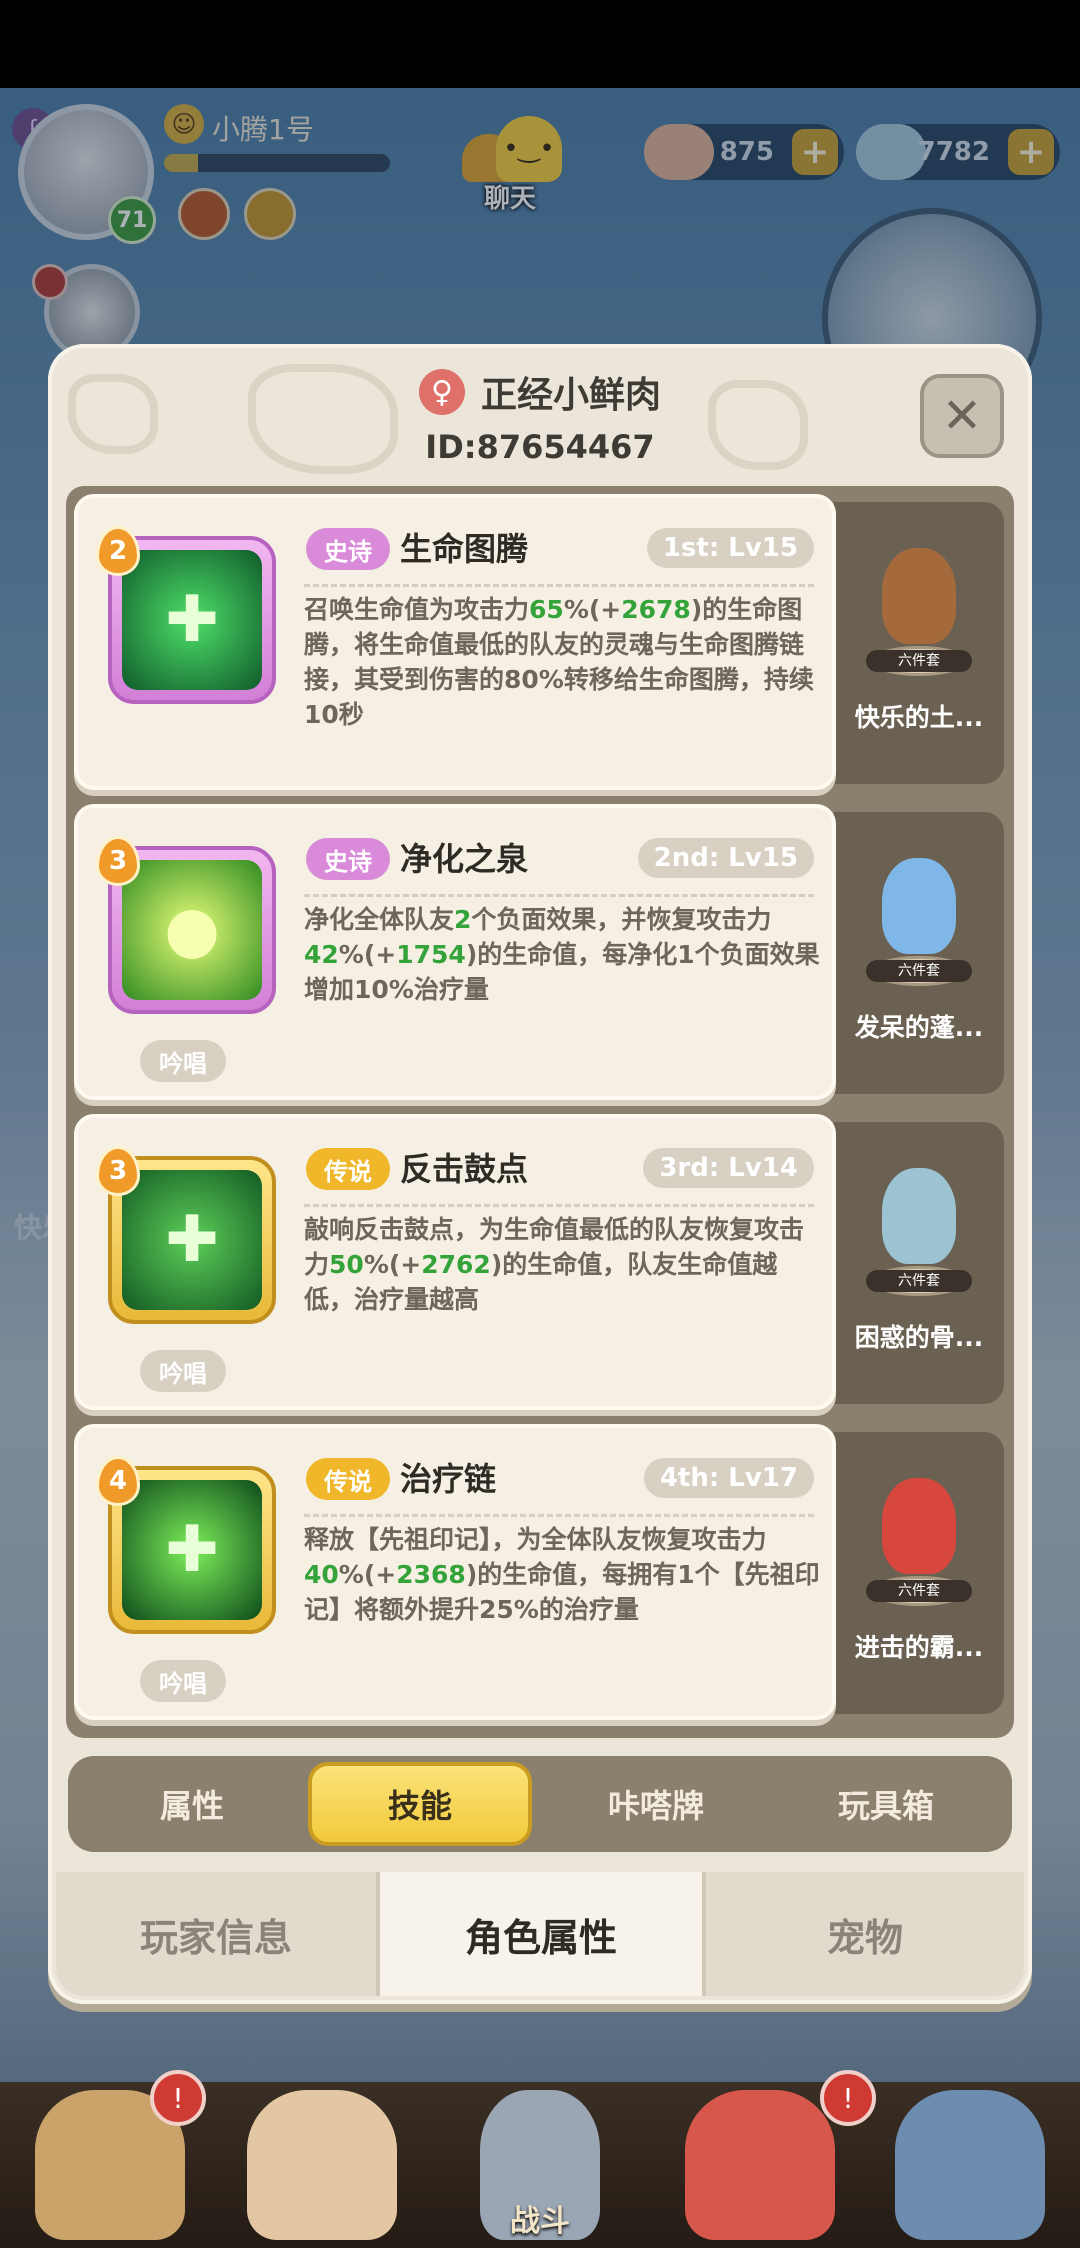 This screenshot has height=2248, width=1080. Describe the element at coordinates (728, 1168) in the screenshot. I see `slot-level: 3rd: Lv14` at that location.